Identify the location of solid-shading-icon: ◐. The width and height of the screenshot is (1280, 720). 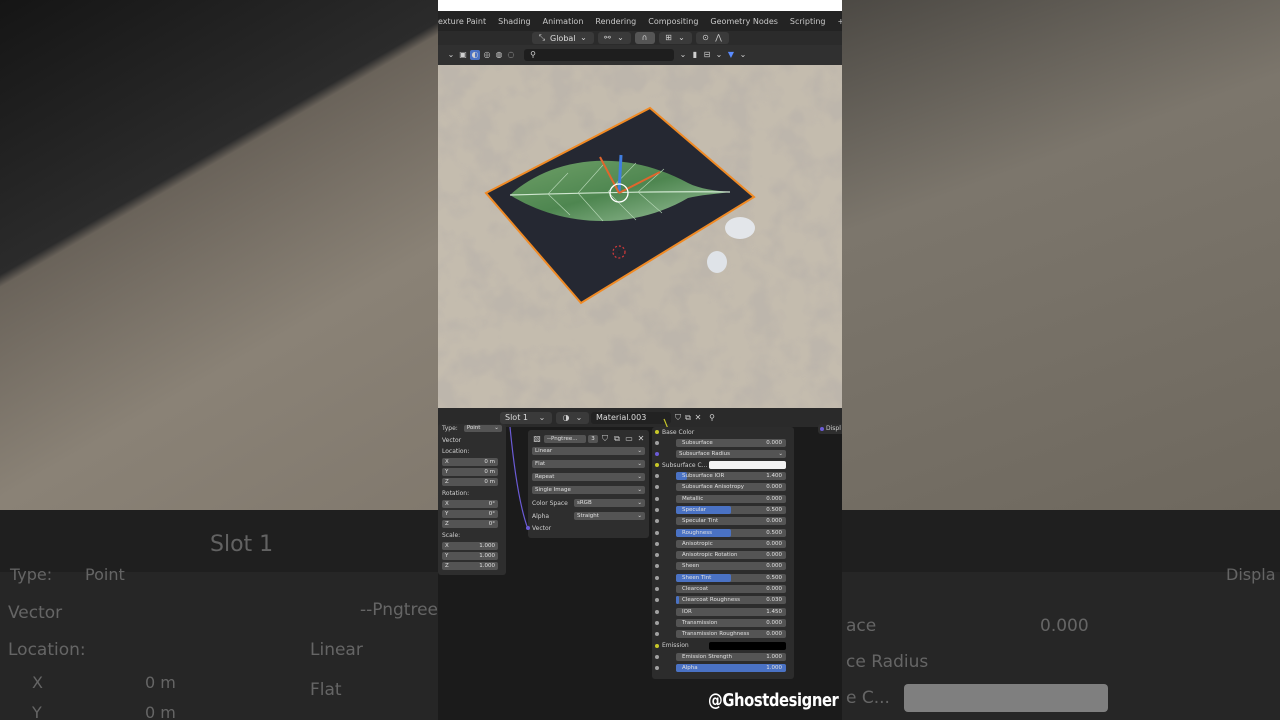
(475, 55).